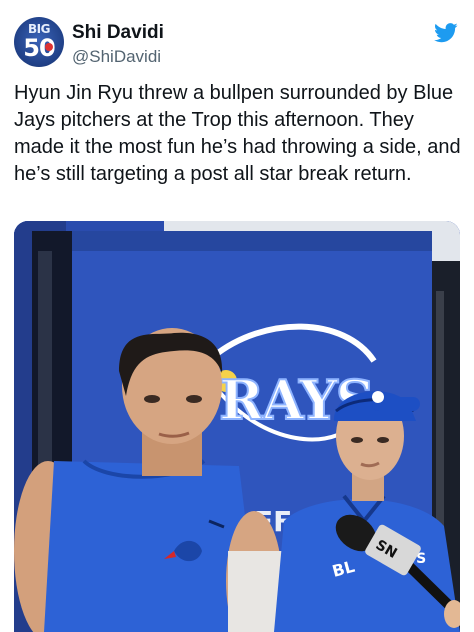 Image resolution: width=474 pixels, height=632 pixels. Describe the element at coordinates (39, 48) in the screenshot. I see `avatar-logo-number: 50` at that location.